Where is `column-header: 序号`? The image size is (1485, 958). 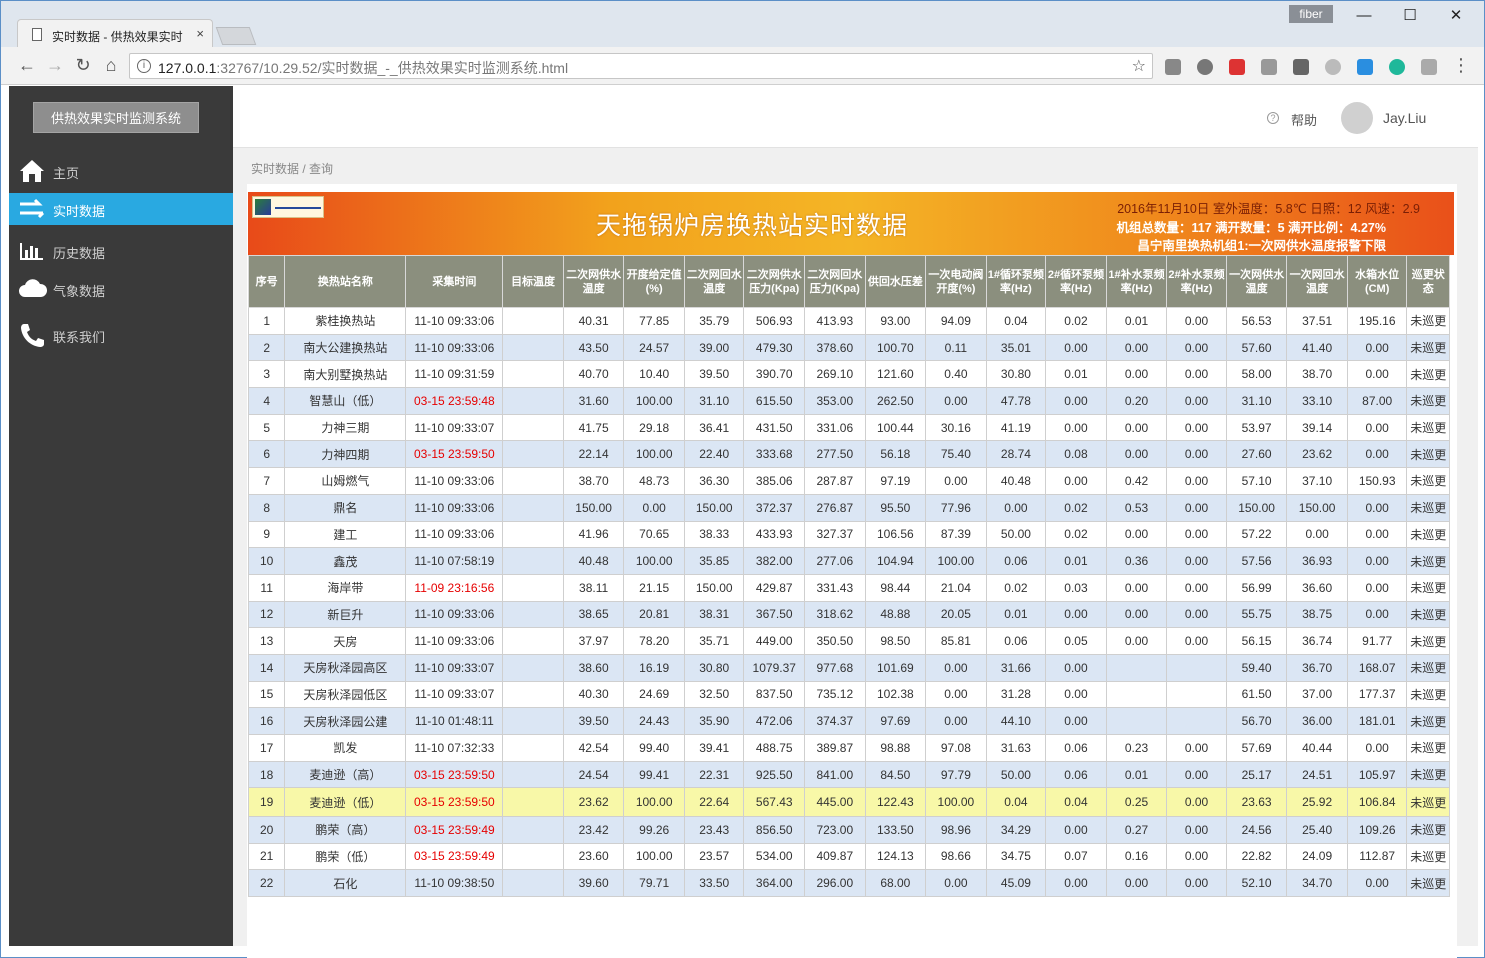
column-header: 序号 is located at coordinates (266, 281).